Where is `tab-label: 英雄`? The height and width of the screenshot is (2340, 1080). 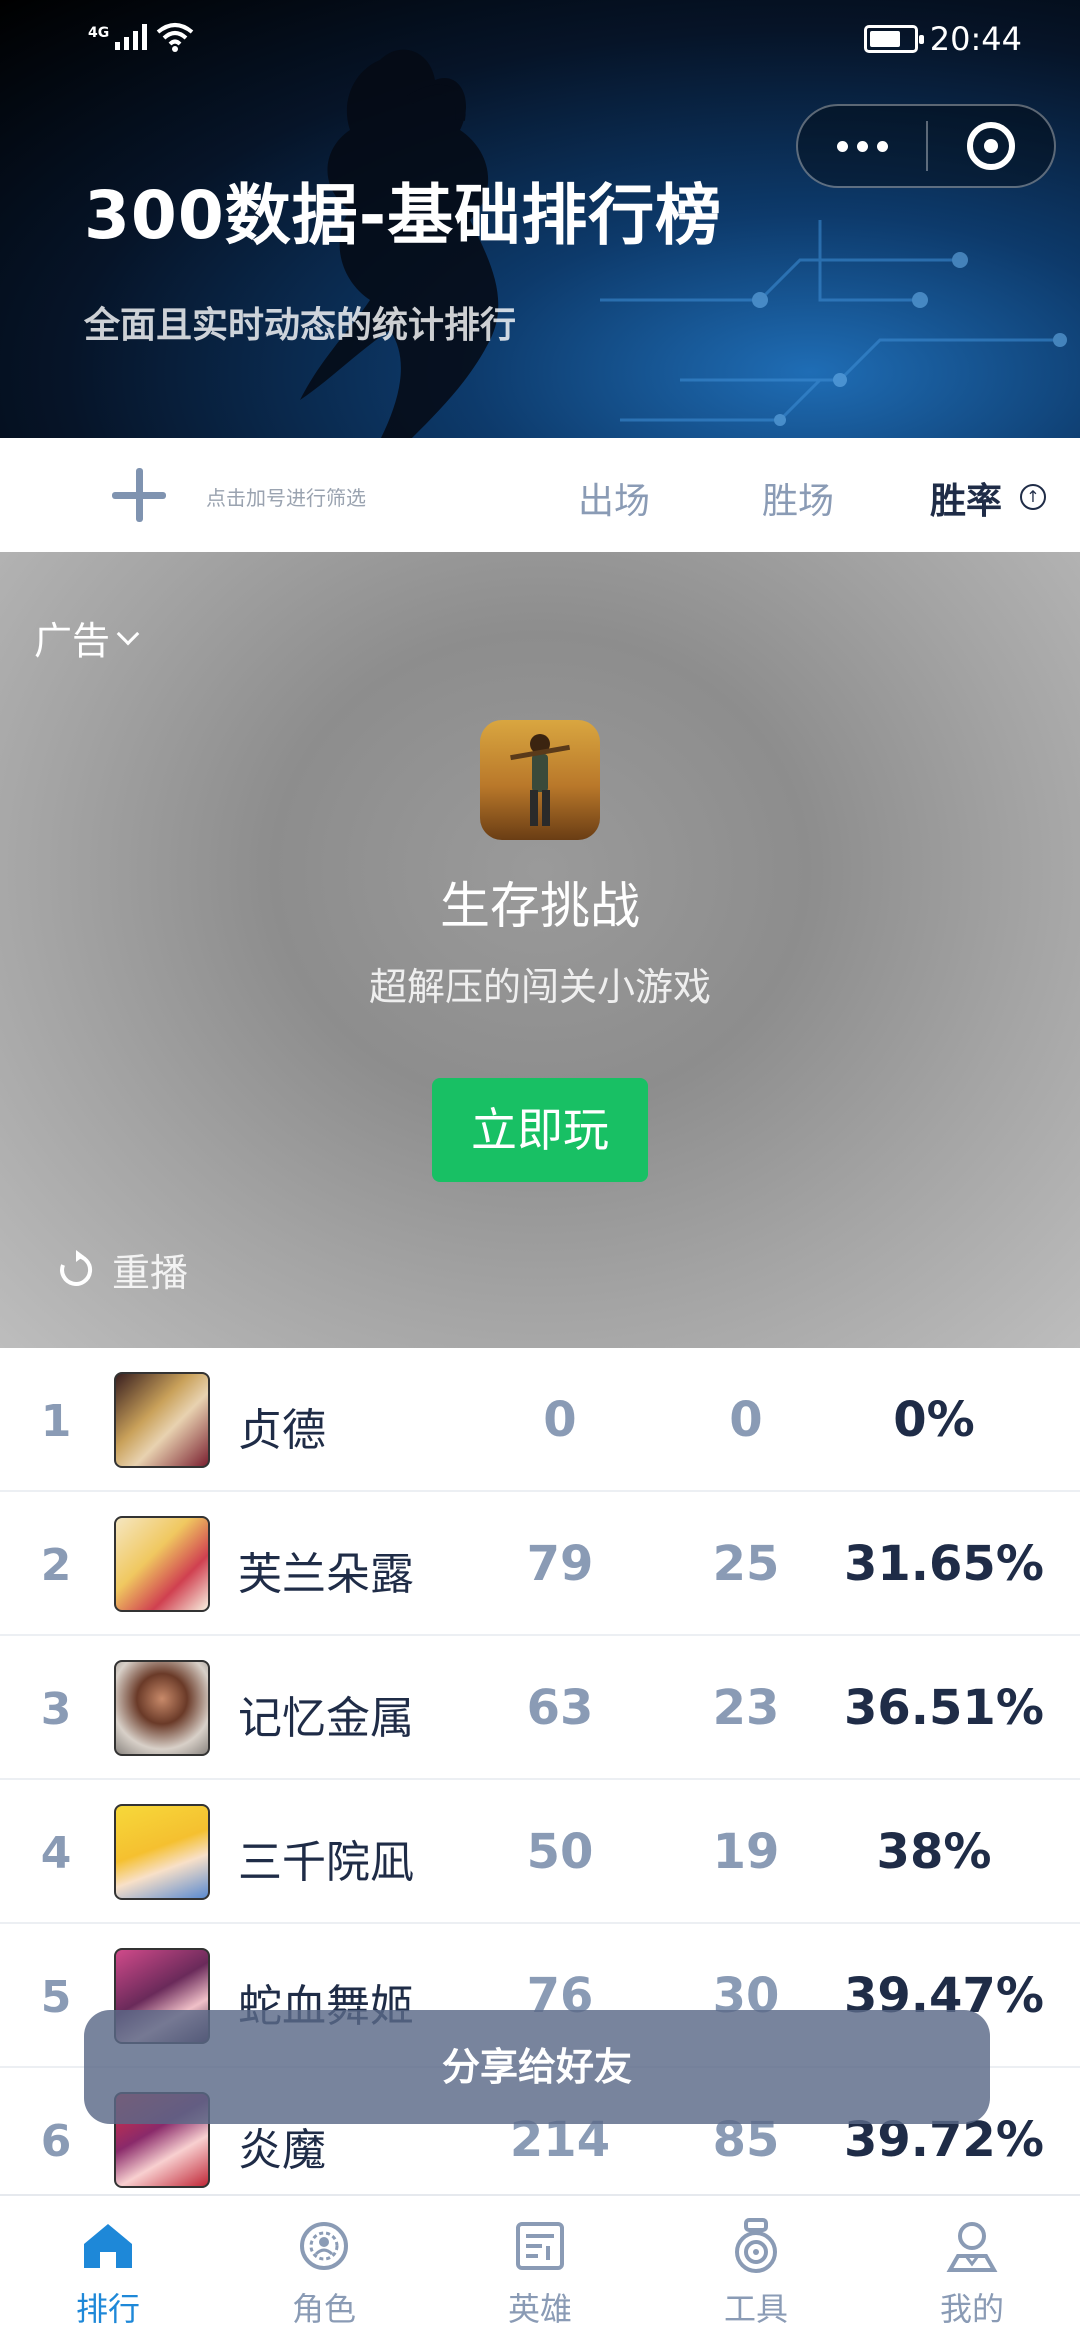 tab-label: 英雄 is located at coordinates (539, 2309).